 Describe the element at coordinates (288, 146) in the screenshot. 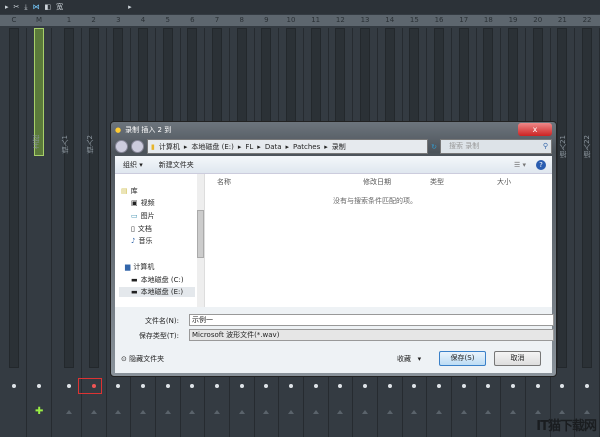

I see `breadcrumb: ▮ 计算机 ▸ 本地磁盘 (E:) ▸ FL ▸ Data ▸ Patches ▸ 录制` at that location.